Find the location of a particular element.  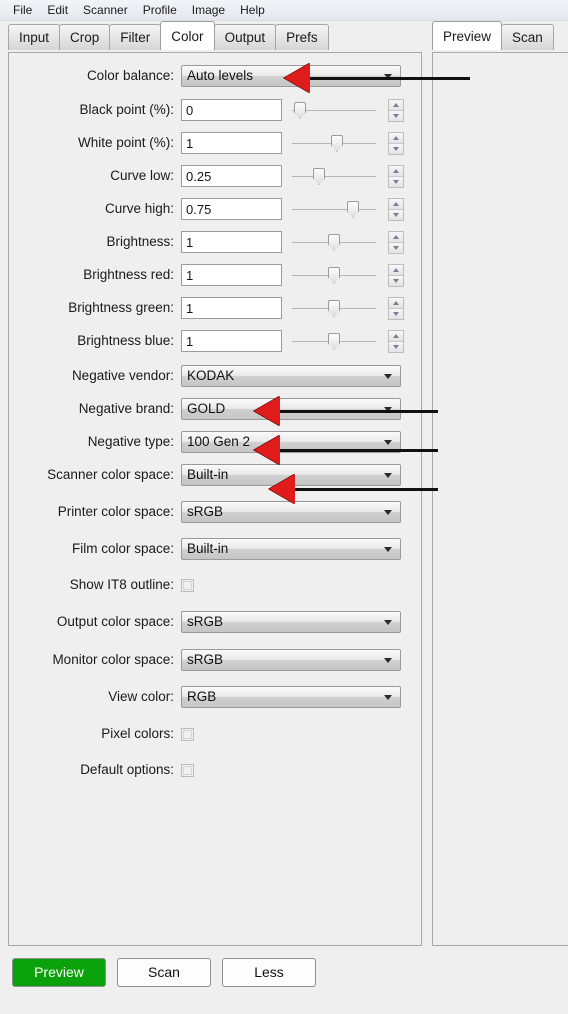

scanner-color-space-value: Built-in is located at coordinates (208, 474).